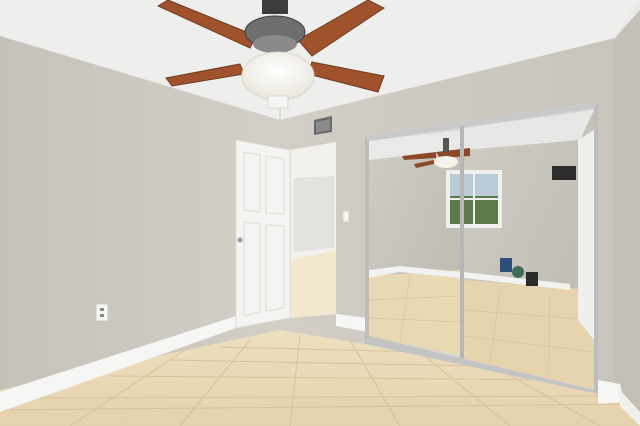 The image size is (640, 426). I want to click on right-wall, so click(627, 218).